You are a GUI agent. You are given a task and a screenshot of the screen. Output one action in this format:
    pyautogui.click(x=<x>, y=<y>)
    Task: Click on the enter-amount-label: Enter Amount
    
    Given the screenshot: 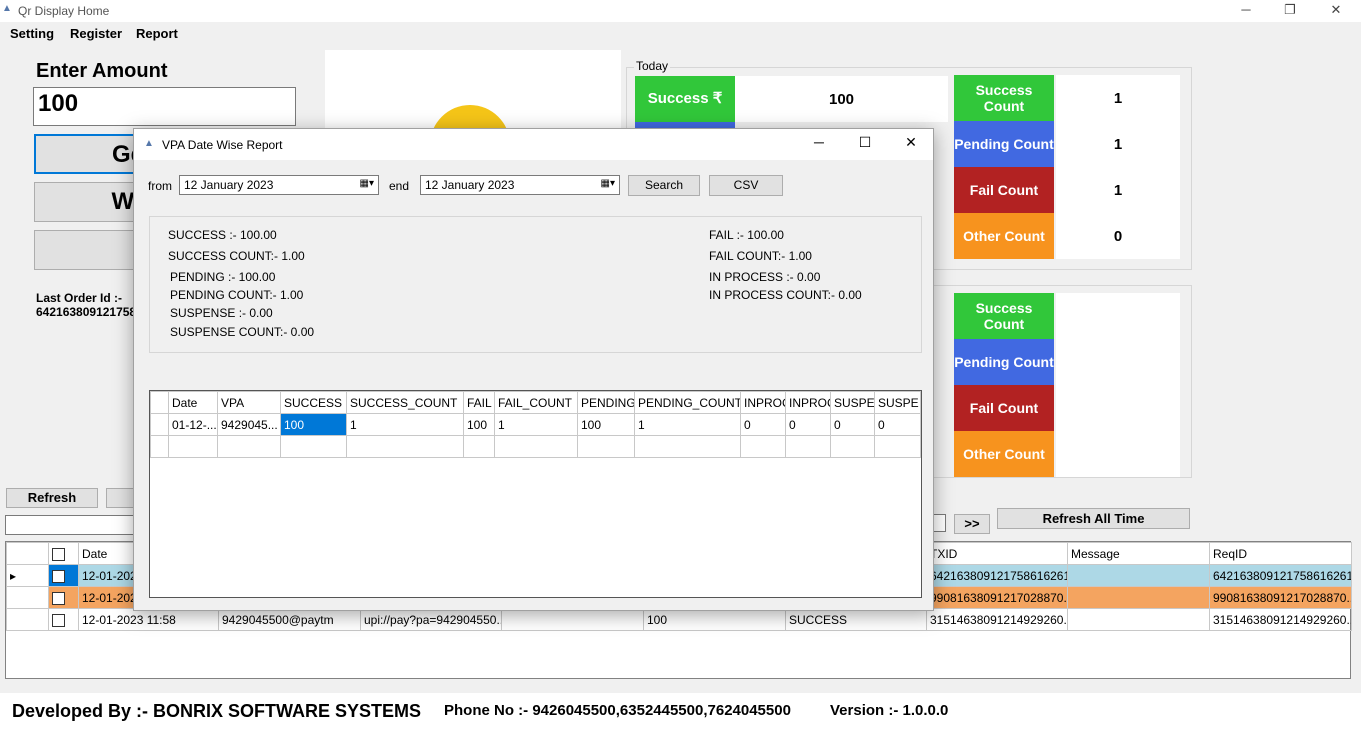 What is the action you would take?
    pyautogui.click(x=102, y=71)
    